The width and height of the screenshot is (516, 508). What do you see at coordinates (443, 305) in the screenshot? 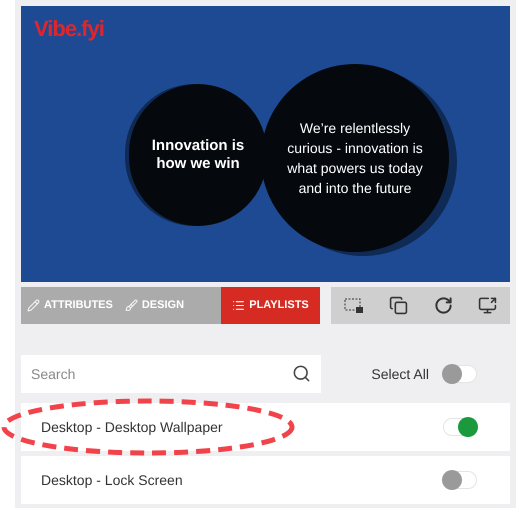
I see `refresh-icon` at bounding box center [443, 305].